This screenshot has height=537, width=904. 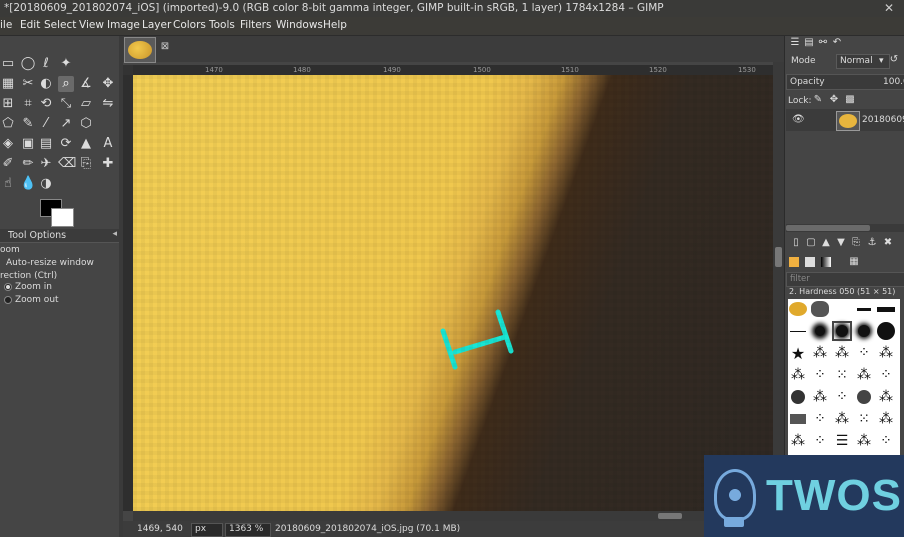 What do you see at coordinates (114, 234) in the screenshot?
I see `tab-menu-icon: ◂` at bounding box center [114, 234].